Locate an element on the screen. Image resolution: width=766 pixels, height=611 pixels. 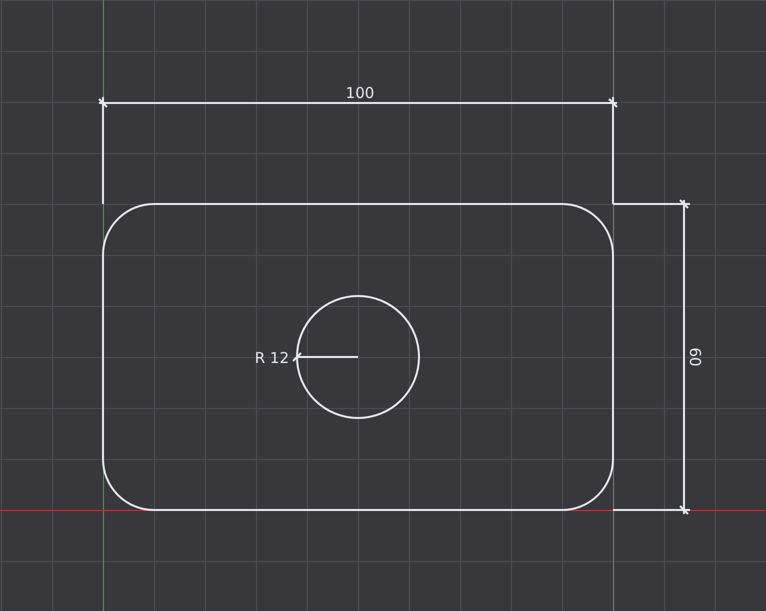
dimension-label: 100 is located at coordinates (360, 93).